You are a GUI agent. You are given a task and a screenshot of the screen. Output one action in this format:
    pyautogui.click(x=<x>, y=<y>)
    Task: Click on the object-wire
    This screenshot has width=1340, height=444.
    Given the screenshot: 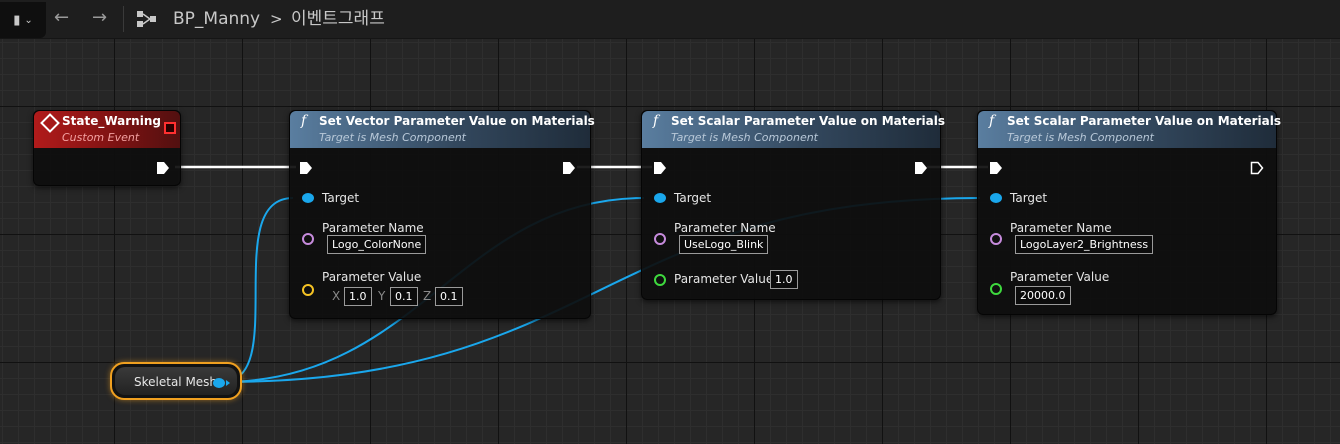 What is the action you would take?
    pyautogui.click(x=257, y=290)
    